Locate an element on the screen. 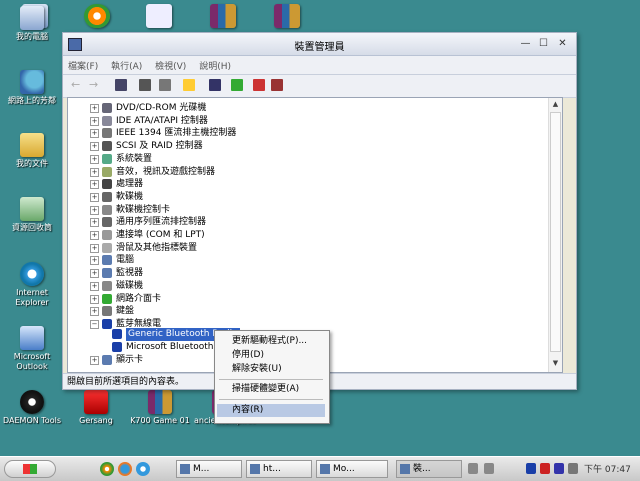  computer-icon is located at coordinates (107, 260).